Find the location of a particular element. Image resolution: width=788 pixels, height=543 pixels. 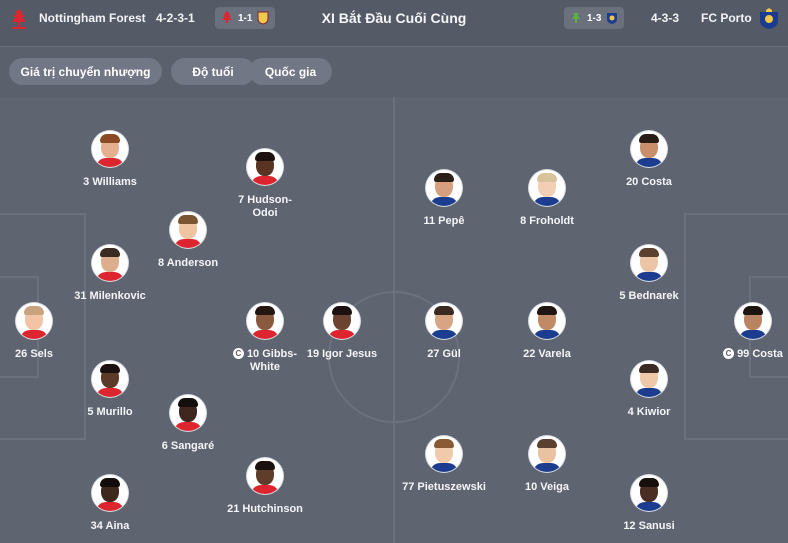

player-name-label: 20 Costa is located at coordinates (649, 182).